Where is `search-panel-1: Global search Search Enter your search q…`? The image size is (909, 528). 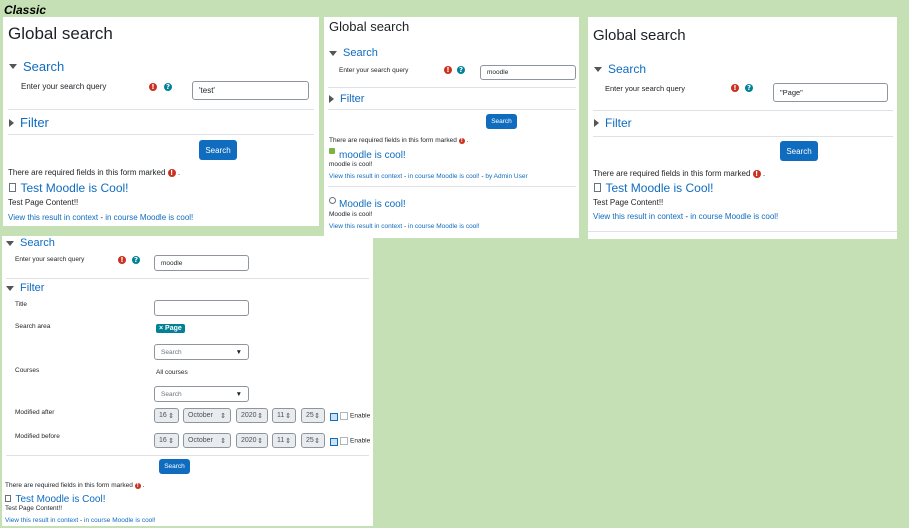 search-panel-1: Global search Search Enter your search q… is located at coordinates (161, 121).